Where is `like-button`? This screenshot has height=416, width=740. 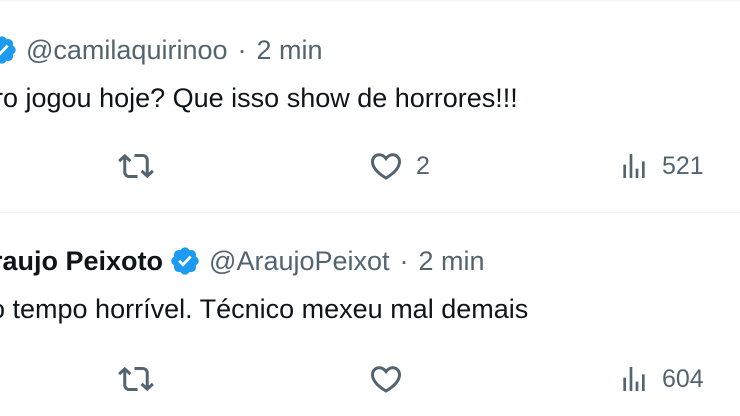
like-button is located at coordinates (392, 379).